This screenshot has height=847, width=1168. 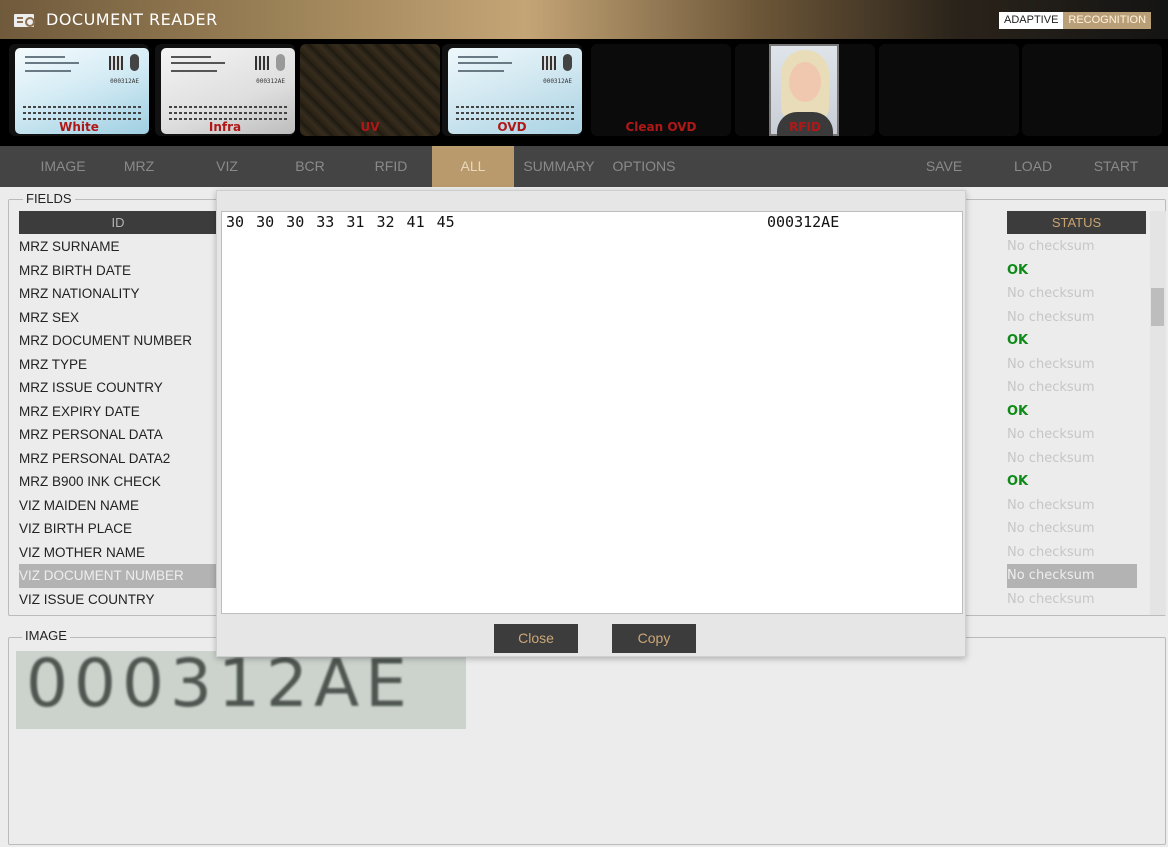 What do you see at coordinates (944, 166) in the screenshot?
I see `save-button: SAVE` at bounding box center [944, 166].